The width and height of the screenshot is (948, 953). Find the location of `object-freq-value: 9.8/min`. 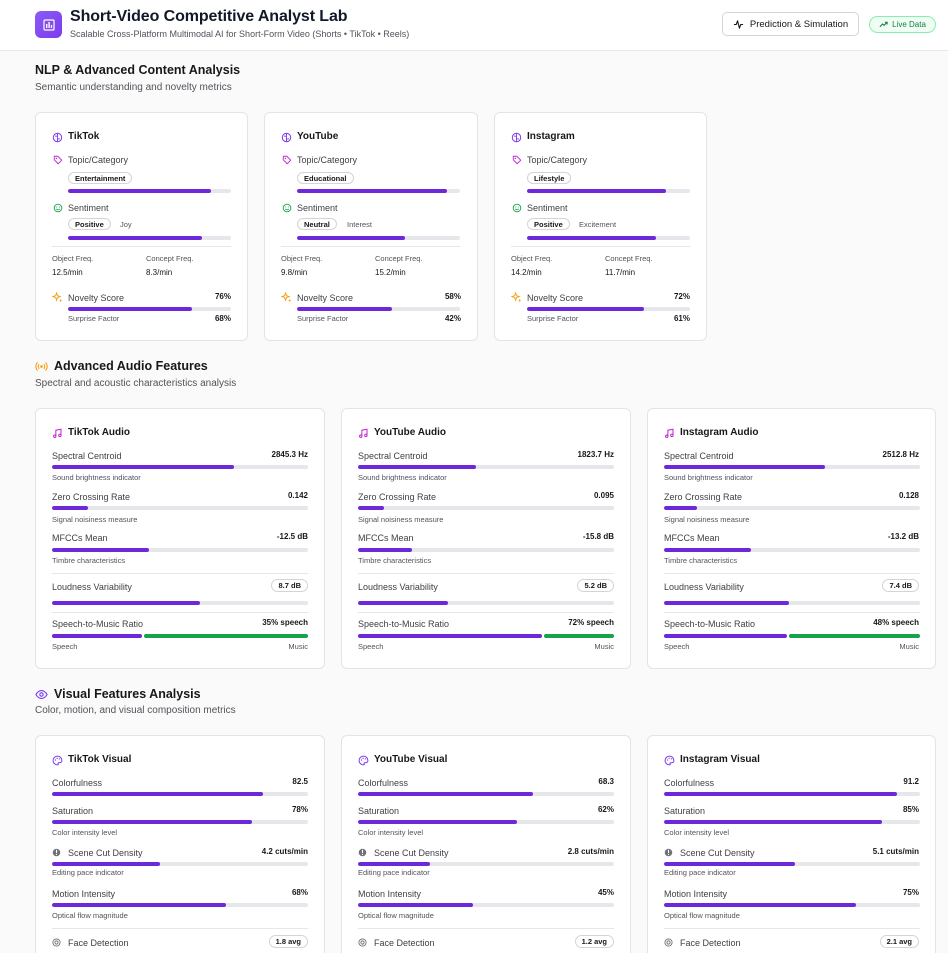

object-freq-value: 9.8/min is located at coordinates (294, 272).